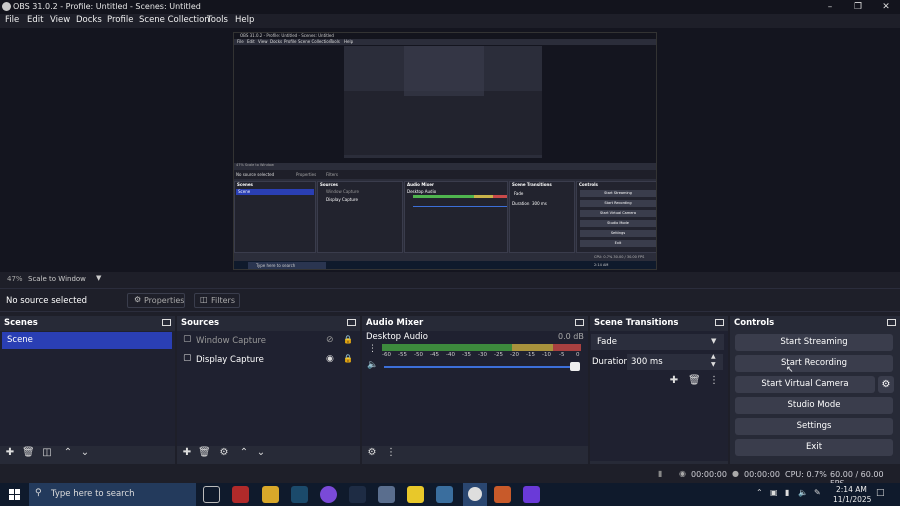 Image resolution: width=900 pixels, height=506 pixels. I want to click on transition-menu-icon: ⋮, so click(714, 381).